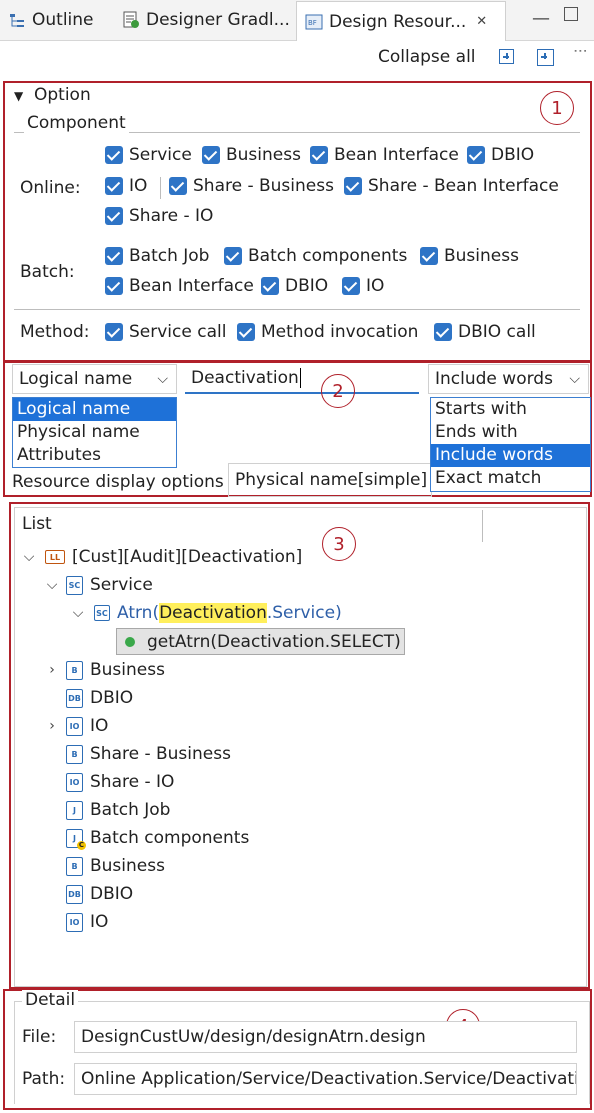 The image size is (594, 1113). Describe the element at coordinates (104, 866) in the screenshot. I see `tree-node-batch-business: B Business` at that location.